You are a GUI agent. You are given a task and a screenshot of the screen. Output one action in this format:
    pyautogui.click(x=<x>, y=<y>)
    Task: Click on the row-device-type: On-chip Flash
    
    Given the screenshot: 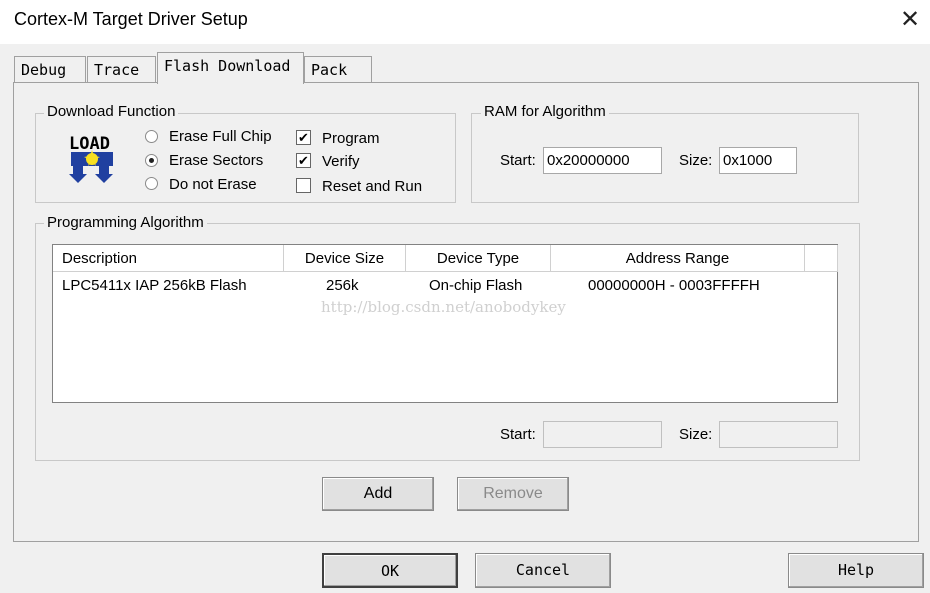 What is the action you would take?
    pyautogui.click(x=475, y=285)
    